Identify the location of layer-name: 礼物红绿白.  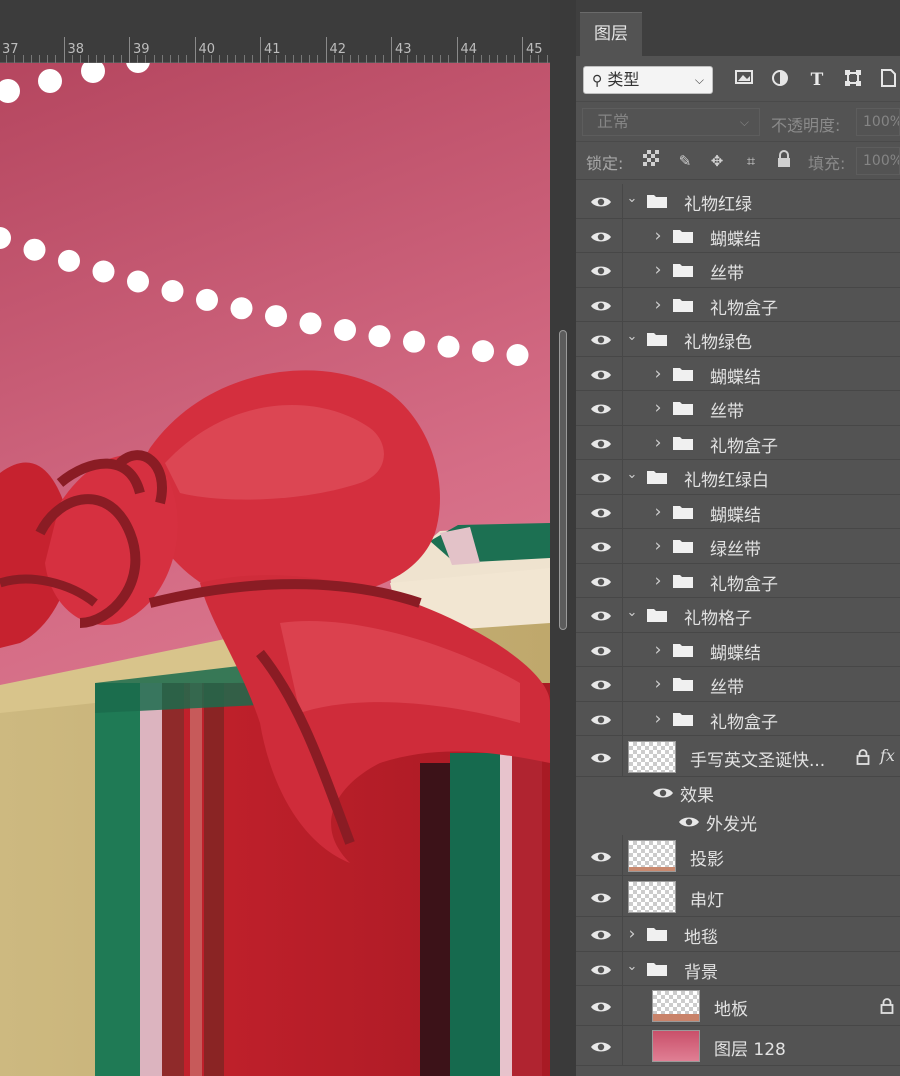
(726, 481).